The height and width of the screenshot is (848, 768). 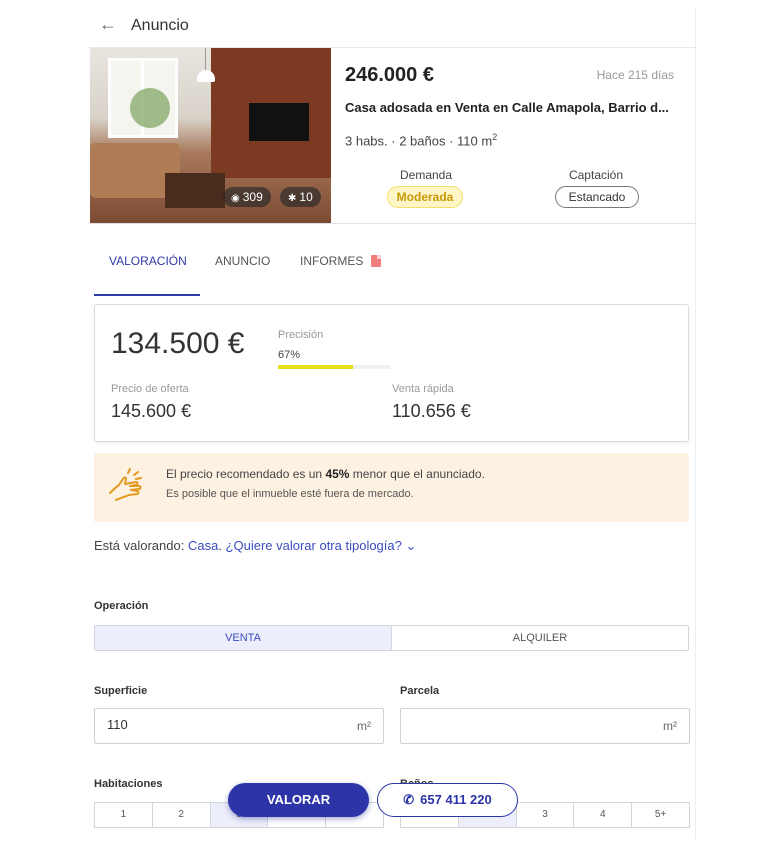 What do you see at coordinates (314, 545) in the screenshot?
I see `change-typology-link: ¿Quiere valorar otra tipología?` at bounding box center [314, 545].